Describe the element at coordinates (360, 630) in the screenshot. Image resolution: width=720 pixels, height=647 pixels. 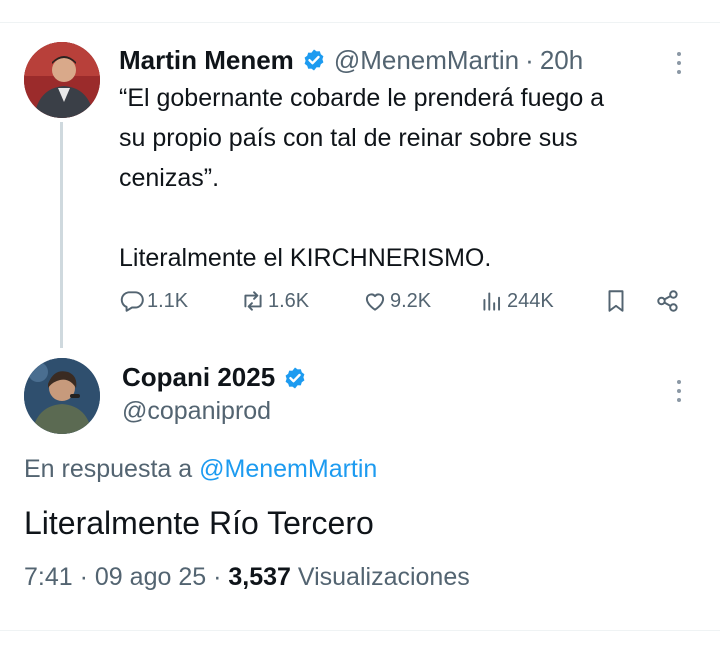
I see `bottom-divider` at that location.